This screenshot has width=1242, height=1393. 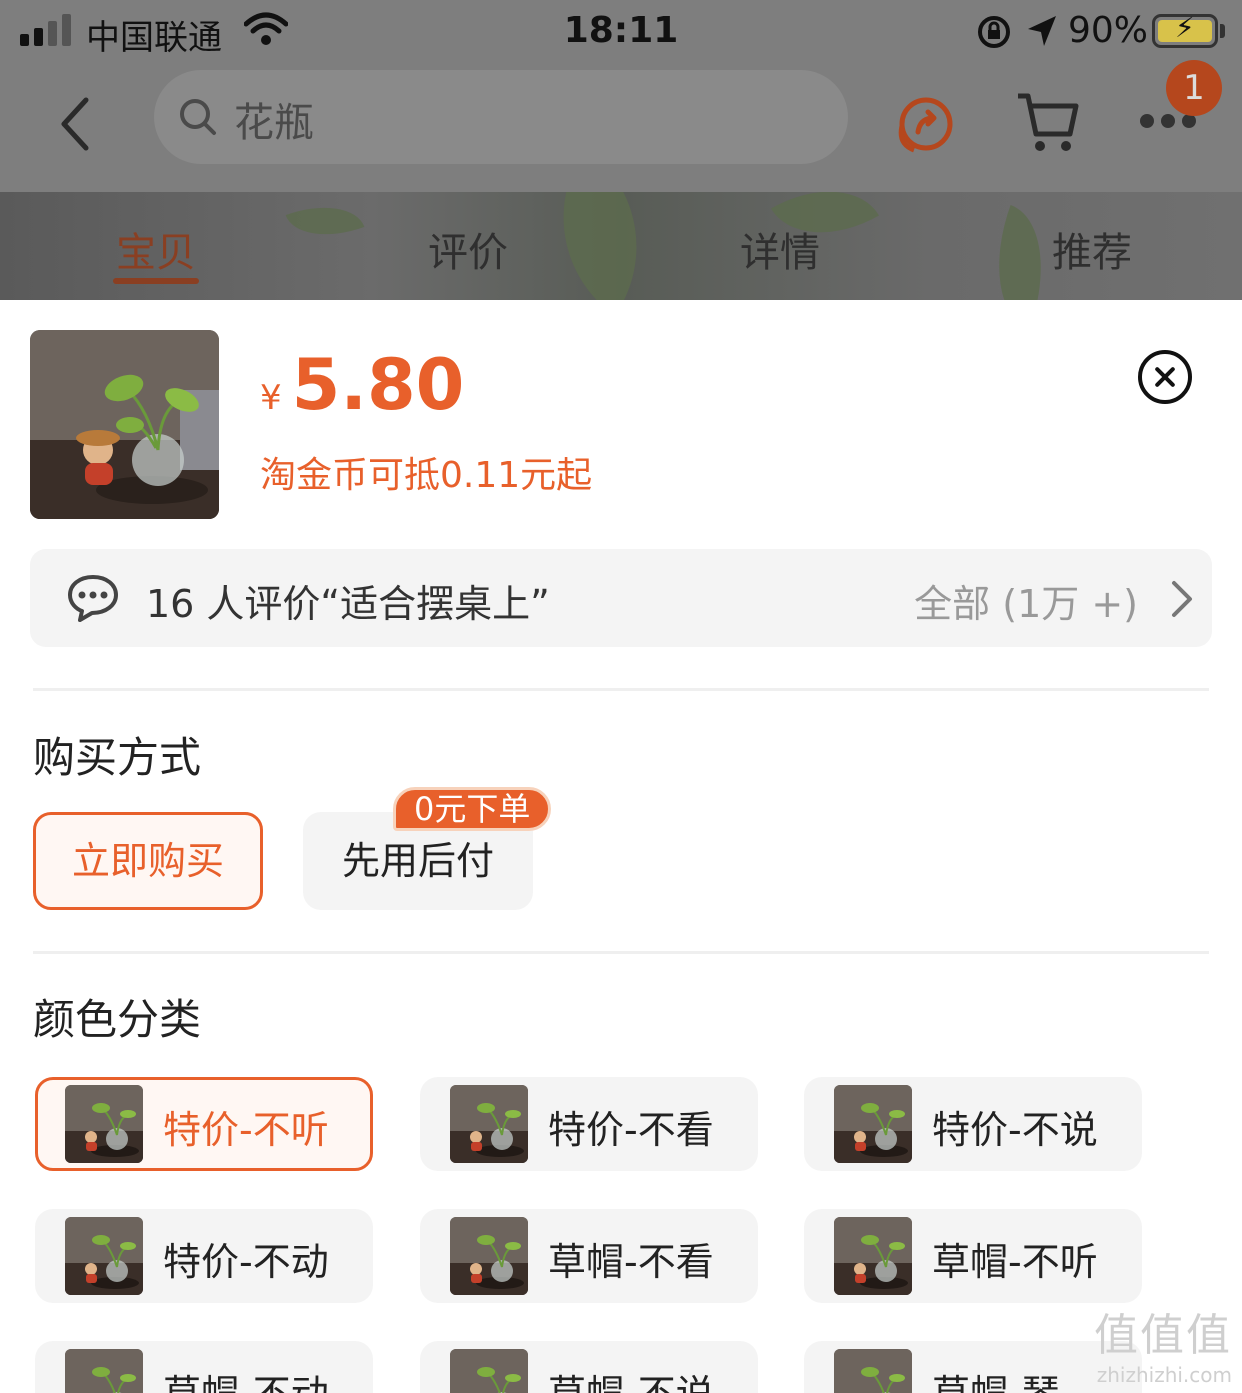 What do you see at coordinates (1092, 249) in the screenshot?
I see `tab-recommend: 推荐` at bounding box center [1092, 249].